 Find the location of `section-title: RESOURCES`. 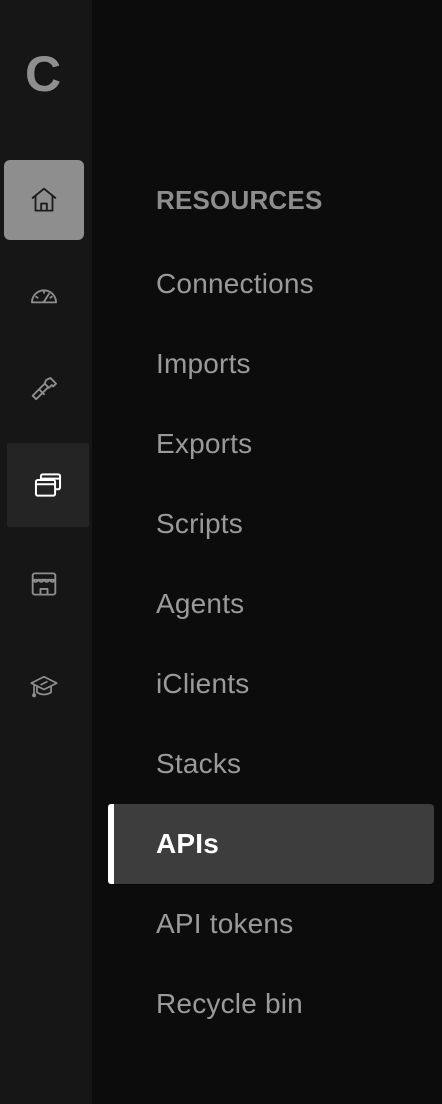

section-title: RESOURCES is located at coordinates (239, 200).